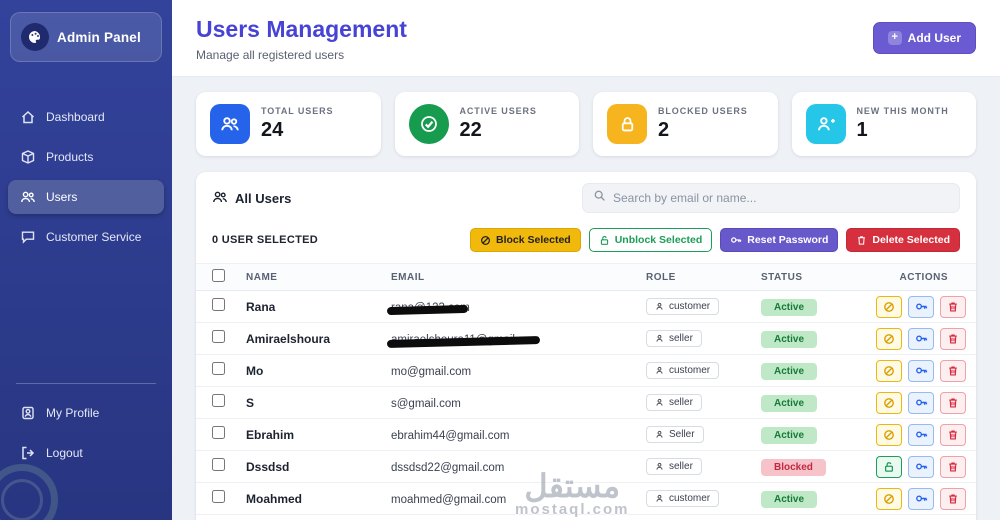 Image resolution: width=1000 pixels, height=520 pixels. Describe the element at coordinates (86, 197) in the screenshot. I see `sidebar-item-users: Users` at that location.